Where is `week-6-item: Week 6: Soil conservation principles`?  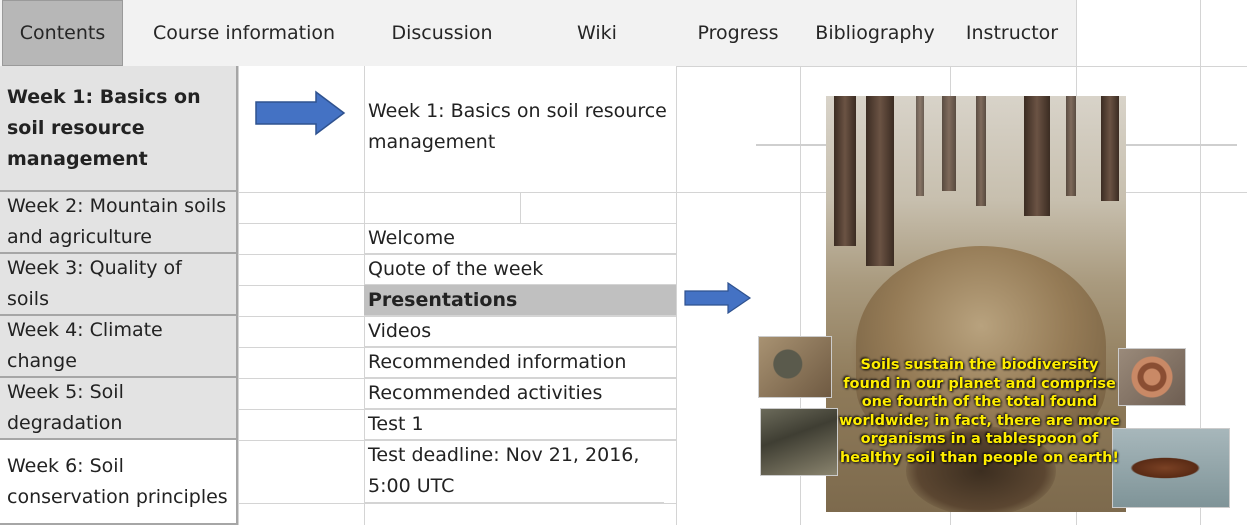 week-6-item: Week 6: Soil conservation principles is located at coordinates (119, 482).